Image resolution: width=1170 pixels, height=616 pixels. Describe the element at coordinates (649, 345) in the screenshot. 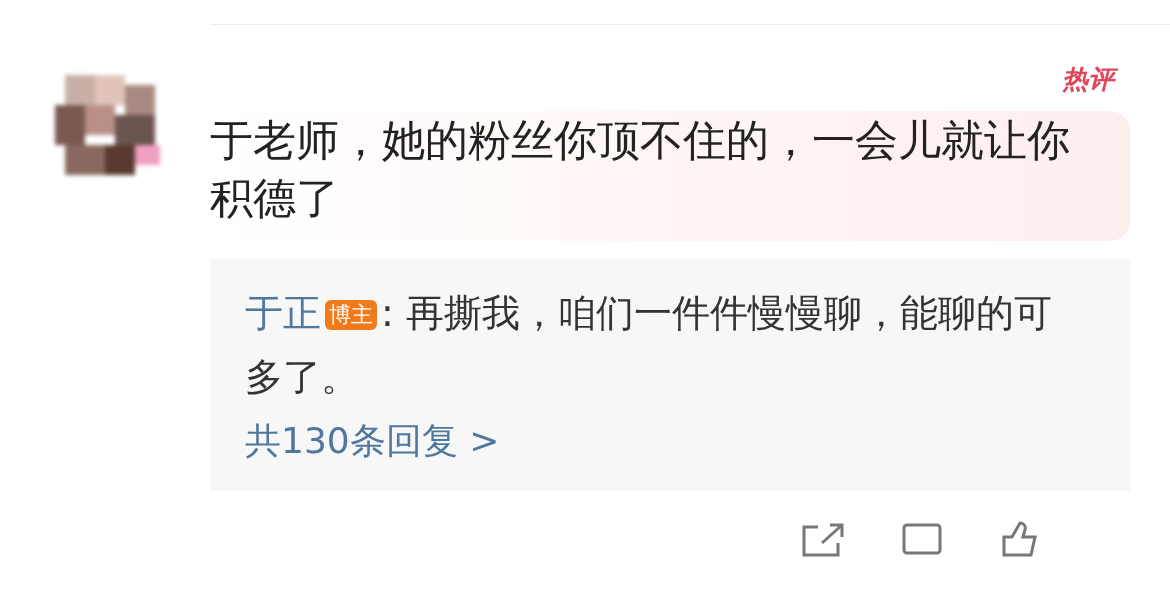

I see `reply-text: 于正 博主 : 再撕我，咱们一件件慢慢聊，能聊的可多了。` at that location.